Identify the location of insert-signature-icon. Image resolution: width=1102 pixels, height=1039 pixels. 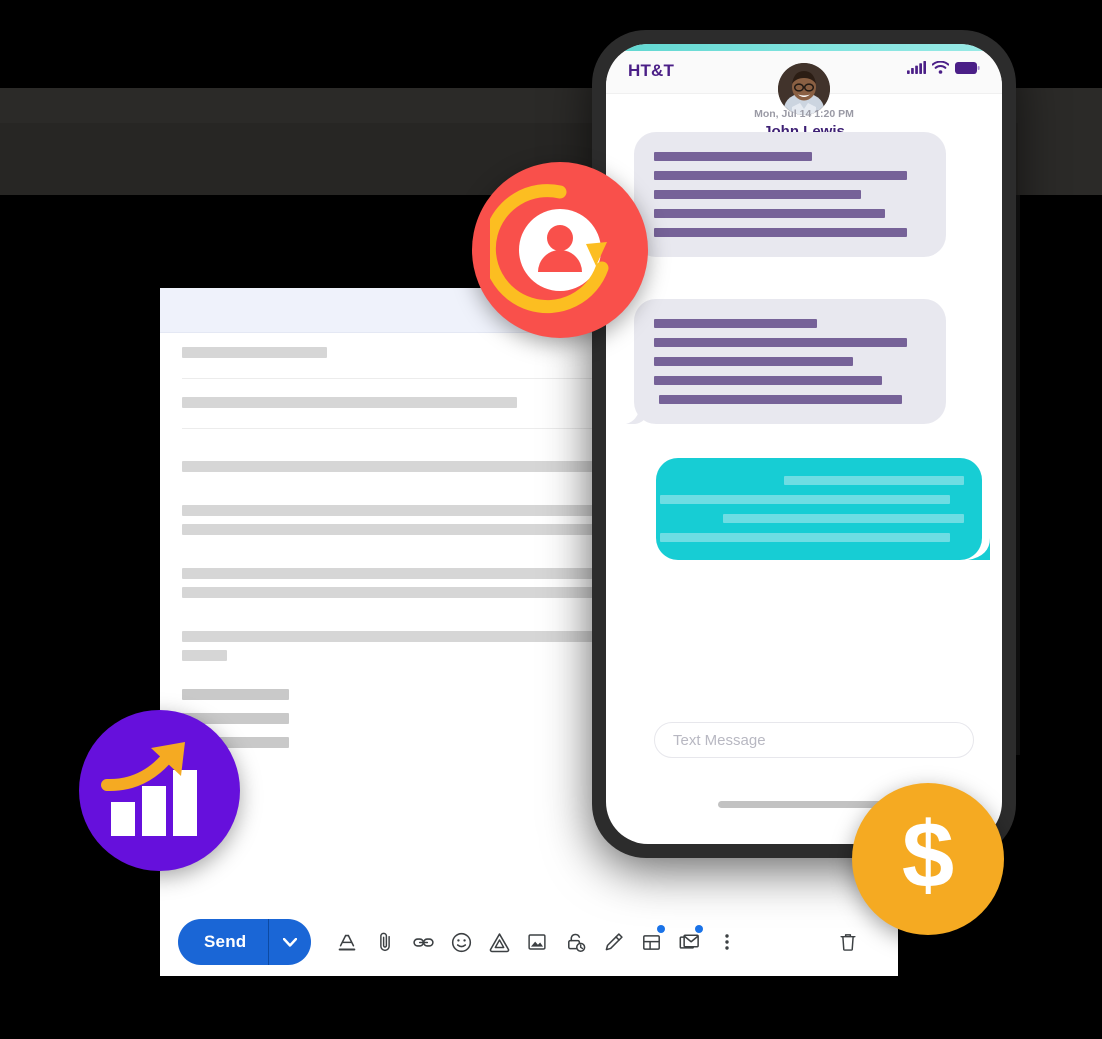
(613, 942).